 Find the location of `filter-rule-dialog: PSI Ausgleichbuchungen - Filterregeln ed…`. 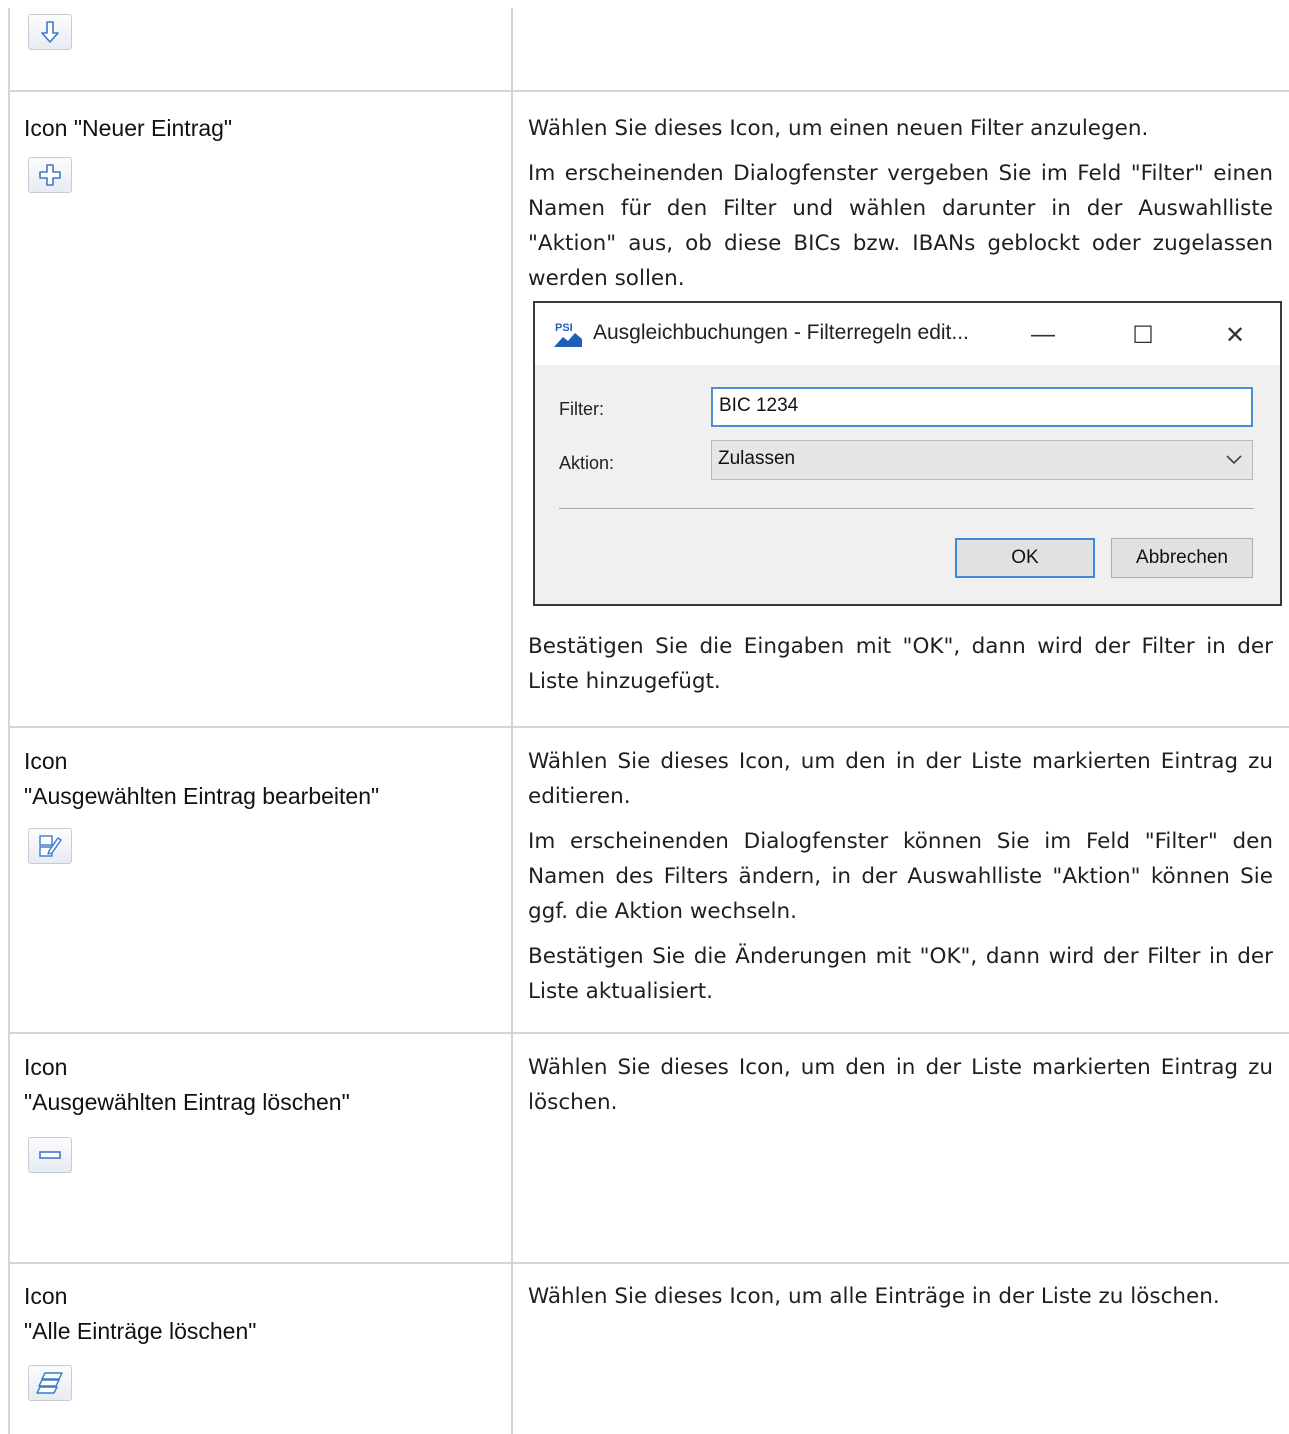

filter-rule-dialog: PSI Ausgleichbuchungen - Filterregeln ed… is located at coordinates (907, 453).